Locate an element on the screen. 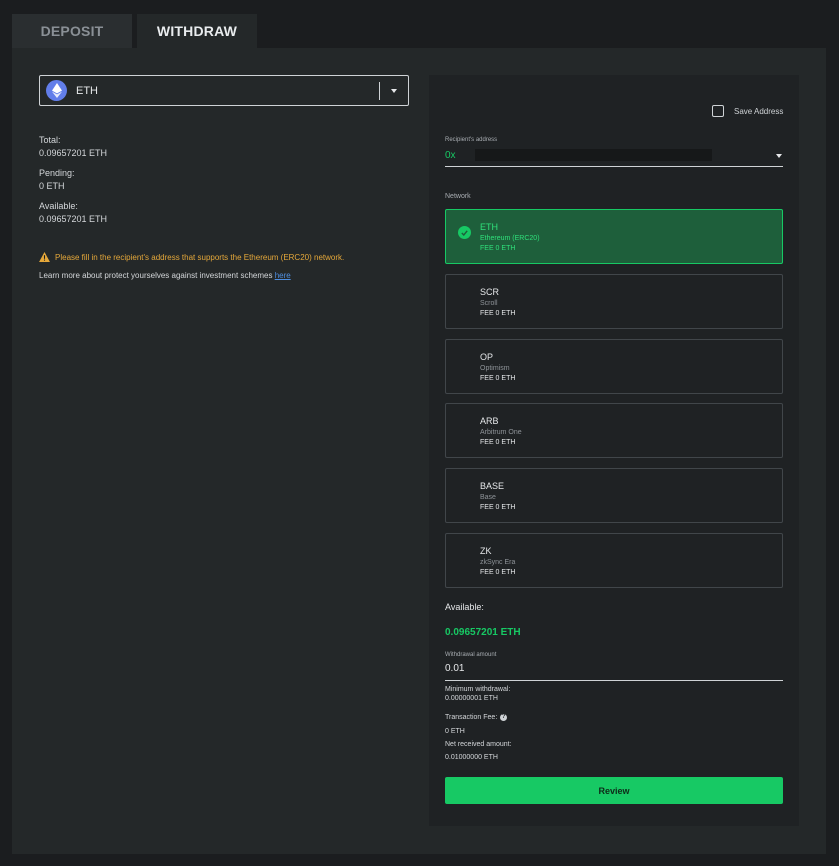 The width and height of the screenshot is (839, 866). total-label: Total: is located at coordinates (50, 140).